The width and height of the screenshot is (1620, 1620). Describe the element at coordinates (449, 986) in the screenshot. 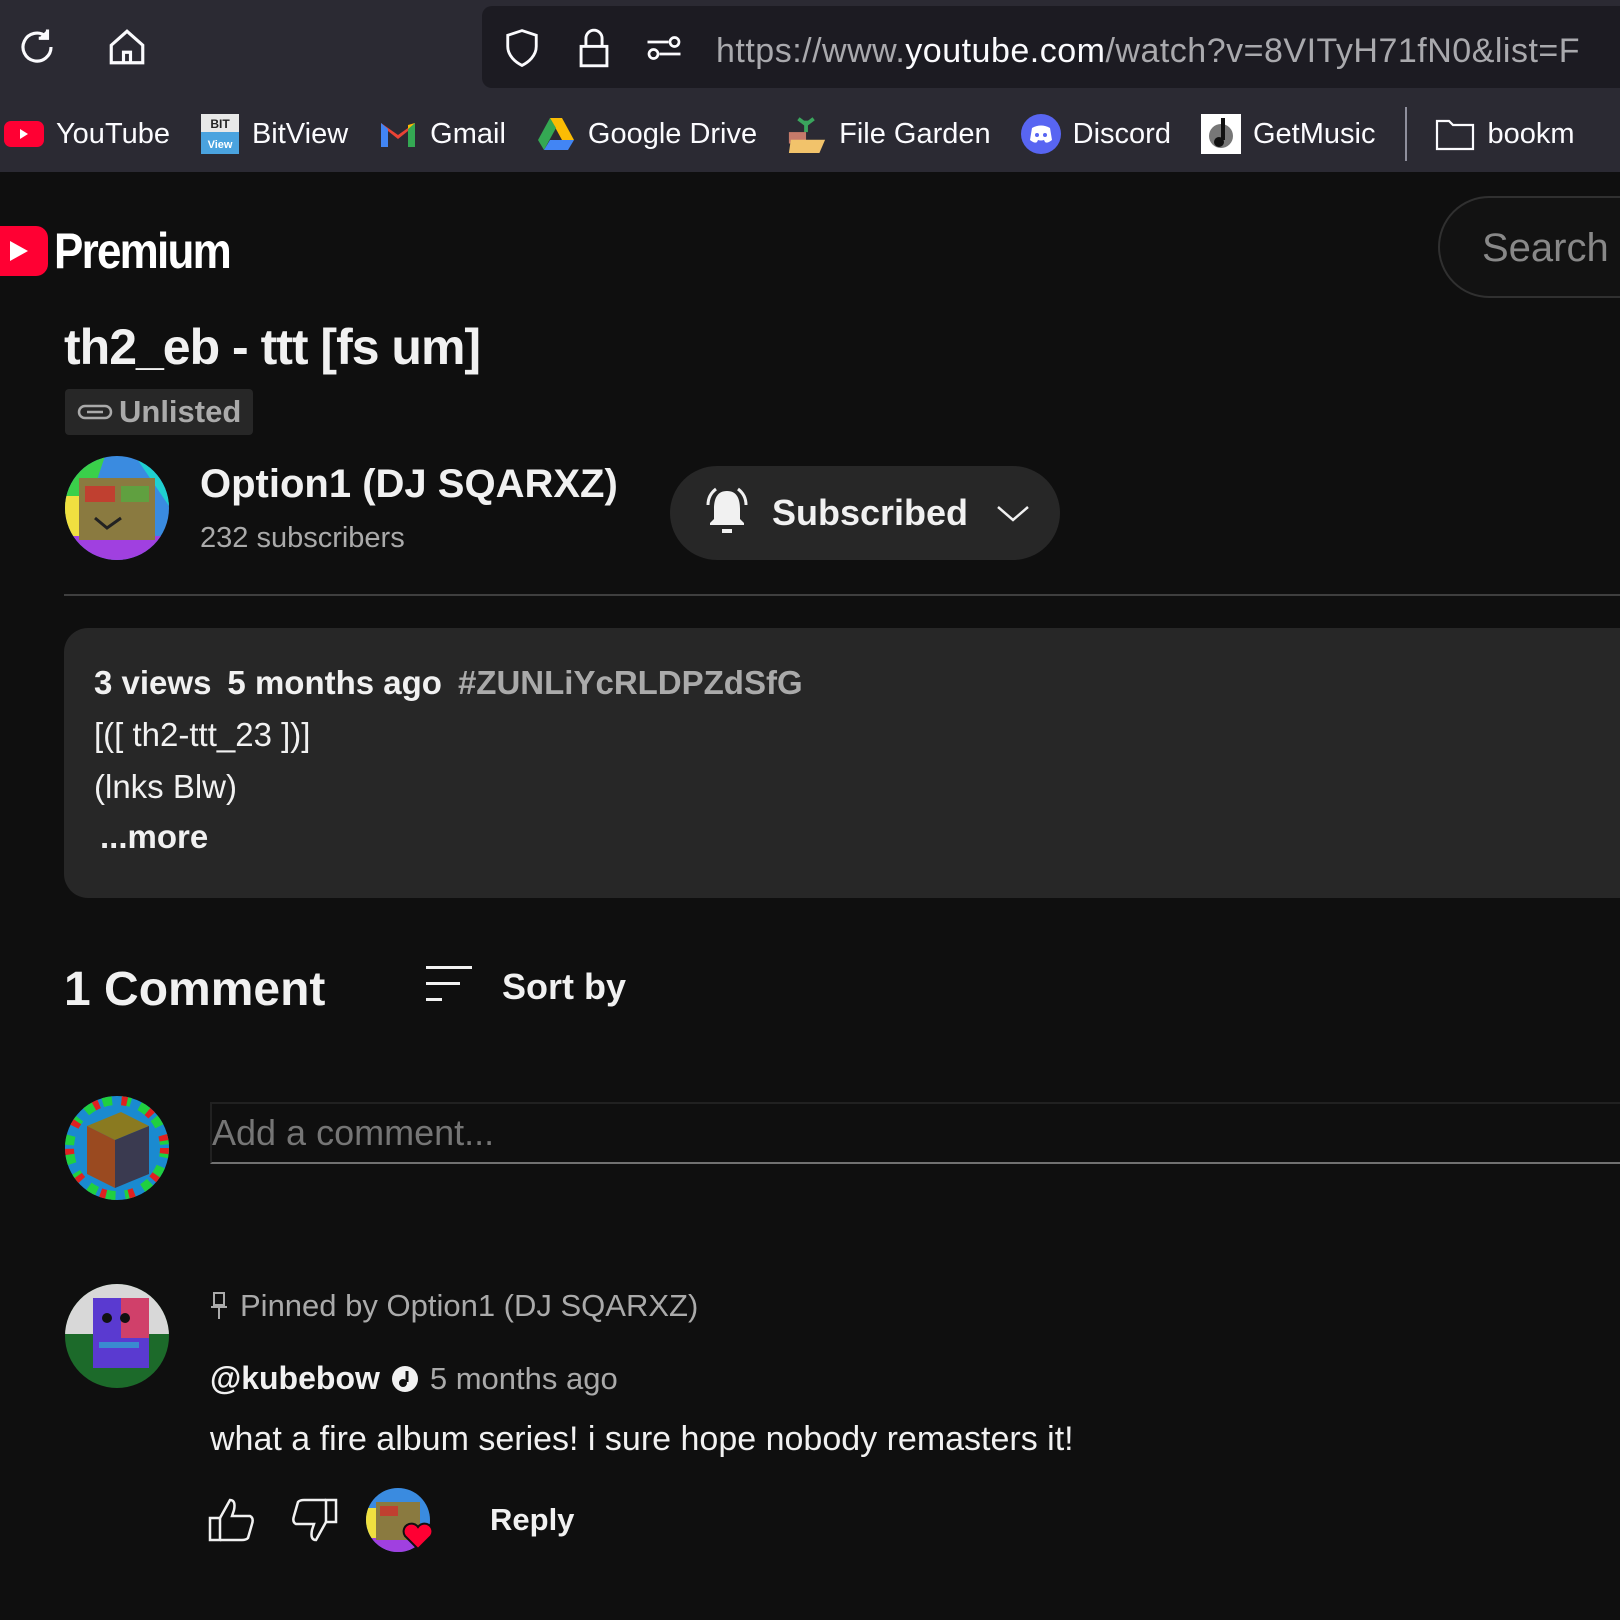

I see `sort-icon` at that location.